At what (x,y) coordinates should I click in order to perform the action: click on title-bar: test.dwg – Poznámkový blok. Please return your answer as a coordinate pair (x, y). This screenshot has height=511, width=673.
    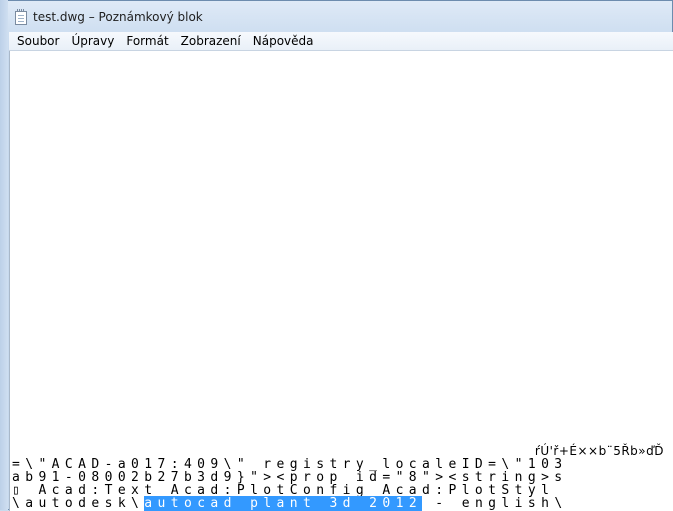
    Looking at the image, I should click on (336, 17).